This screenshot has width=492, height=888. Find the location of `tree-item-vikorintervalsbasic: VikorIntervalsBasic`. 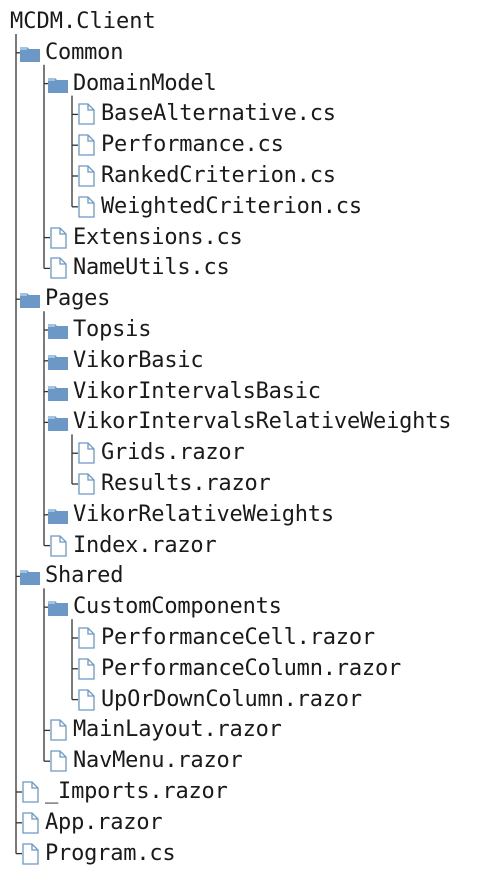

tree-item-vikorintervalsbasic: VikorIntervalsBasic is located at coordinates (184, 392).